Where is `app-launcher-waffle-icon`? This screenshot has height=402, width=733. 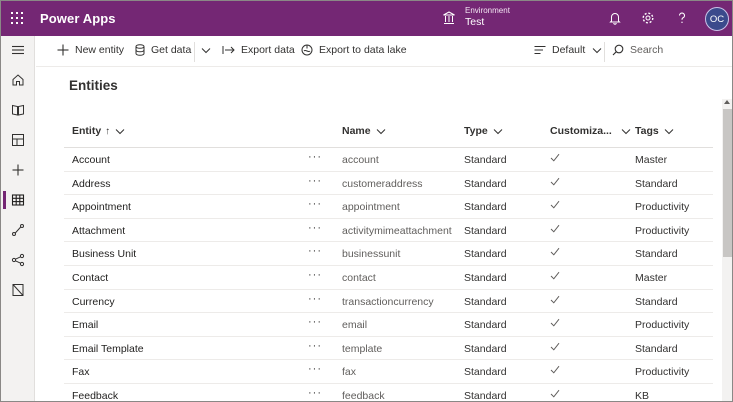 app-launcher-waffle-icon is located at coordinates (17, 18).